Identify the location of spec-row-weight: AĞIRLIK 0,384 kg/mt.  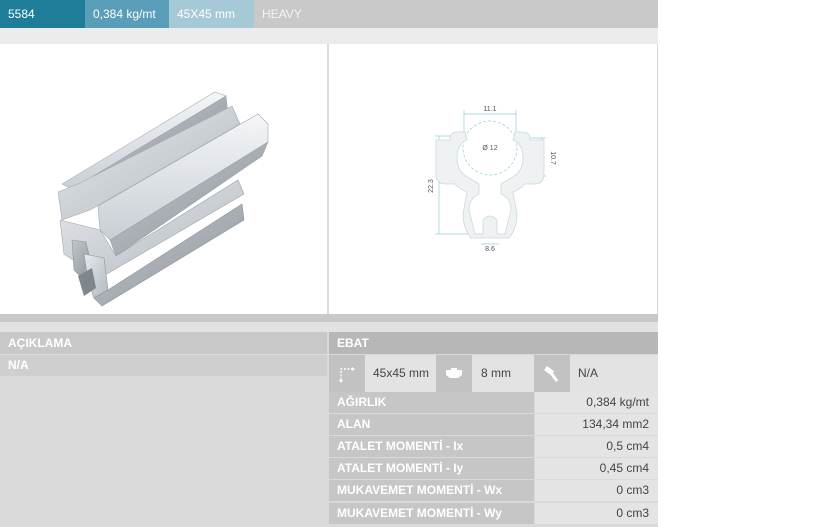
(493, 402).